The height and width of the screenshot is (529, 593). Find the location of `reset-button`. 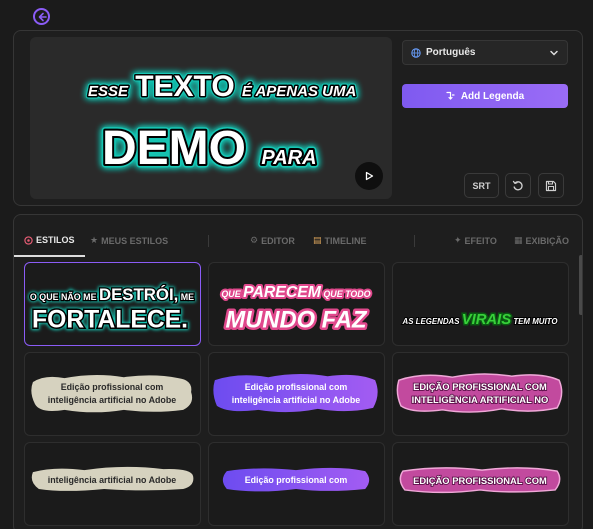

reset-button is located at coordinates (518, 185).